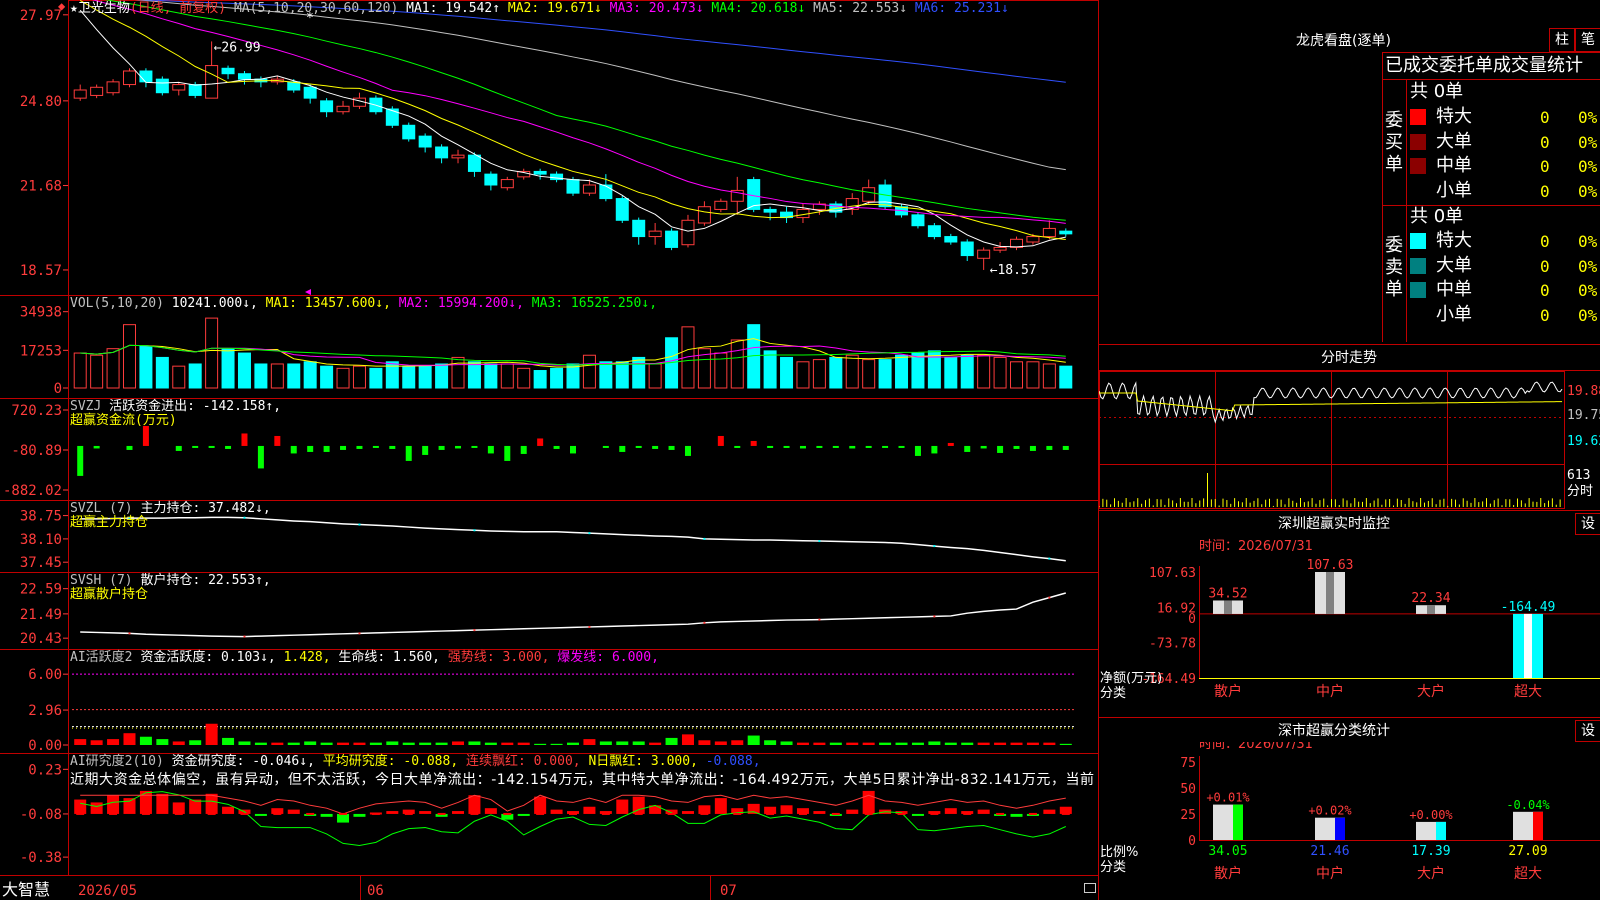  Describe the element at coordinates (864, 8) in the screenshot. I see `price-legend-part-7: MA5: 22.553↓` at that location.